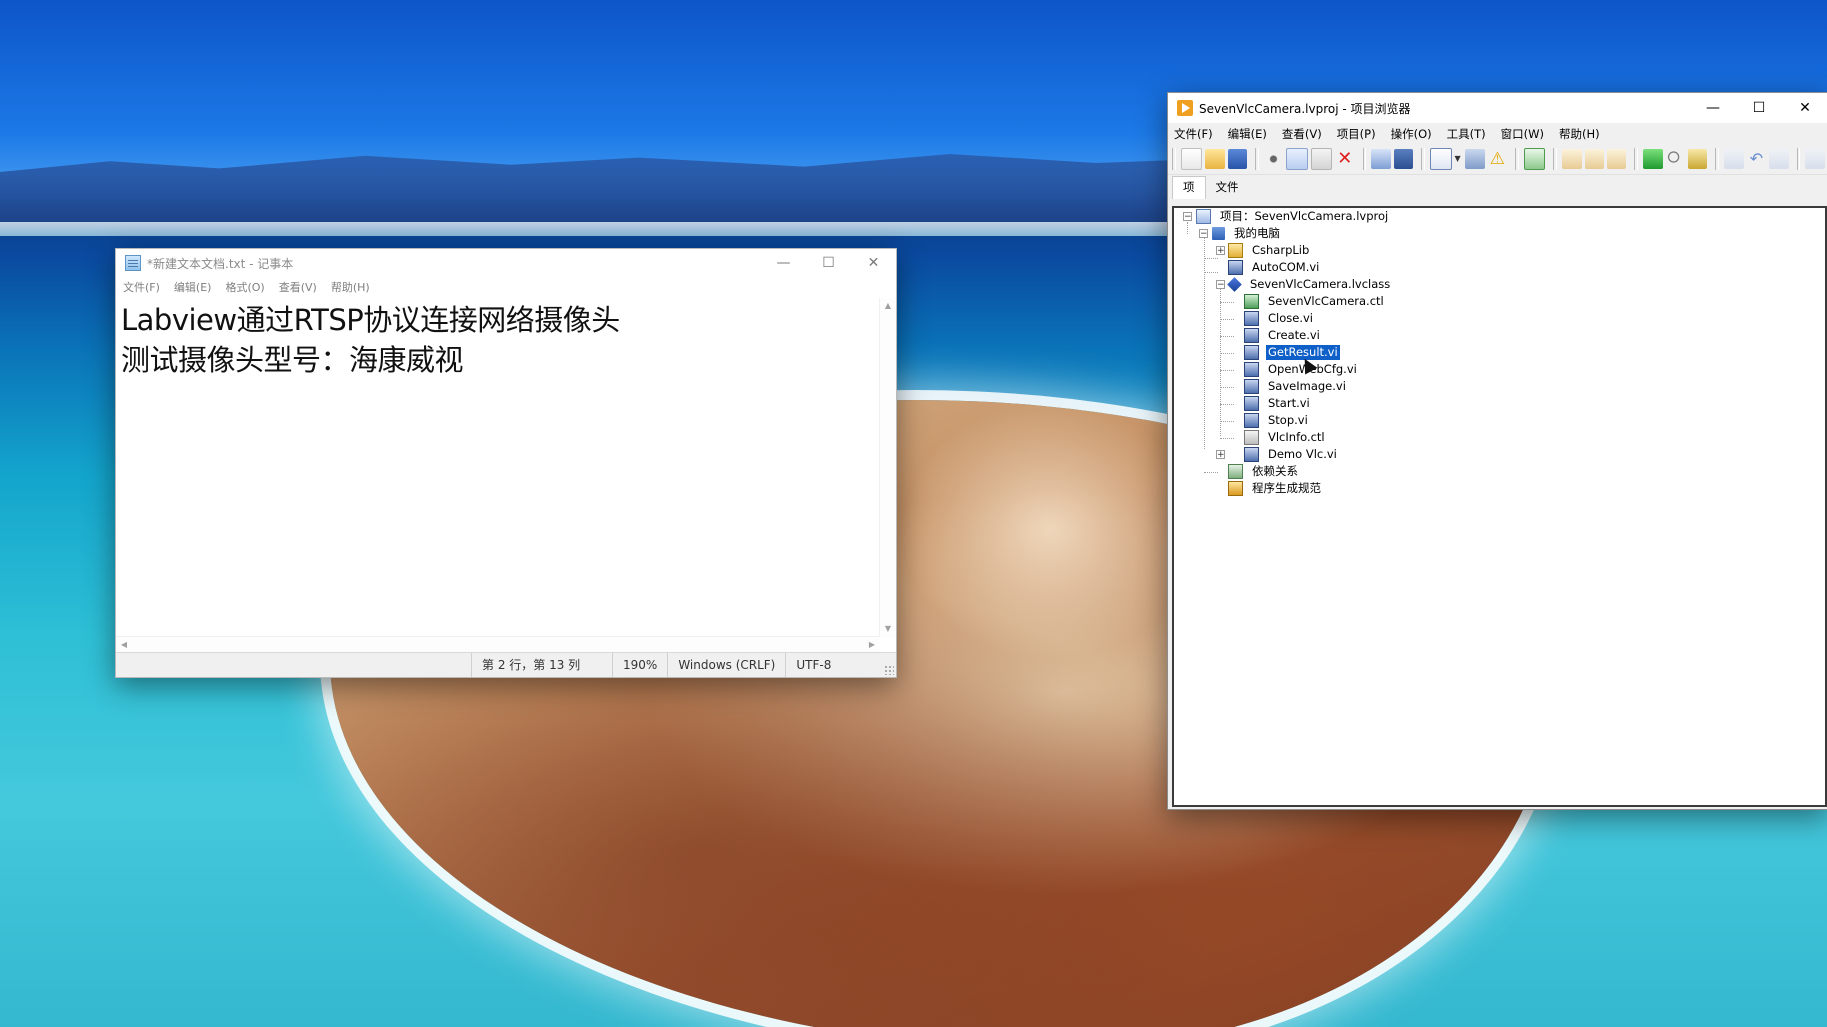 This screenshot has height=1027, width=1827. Describe the element at coordinates (1291, 454) in the screenshot. I see `tree-item-class-member: Demo Vlc.vi` at that location.